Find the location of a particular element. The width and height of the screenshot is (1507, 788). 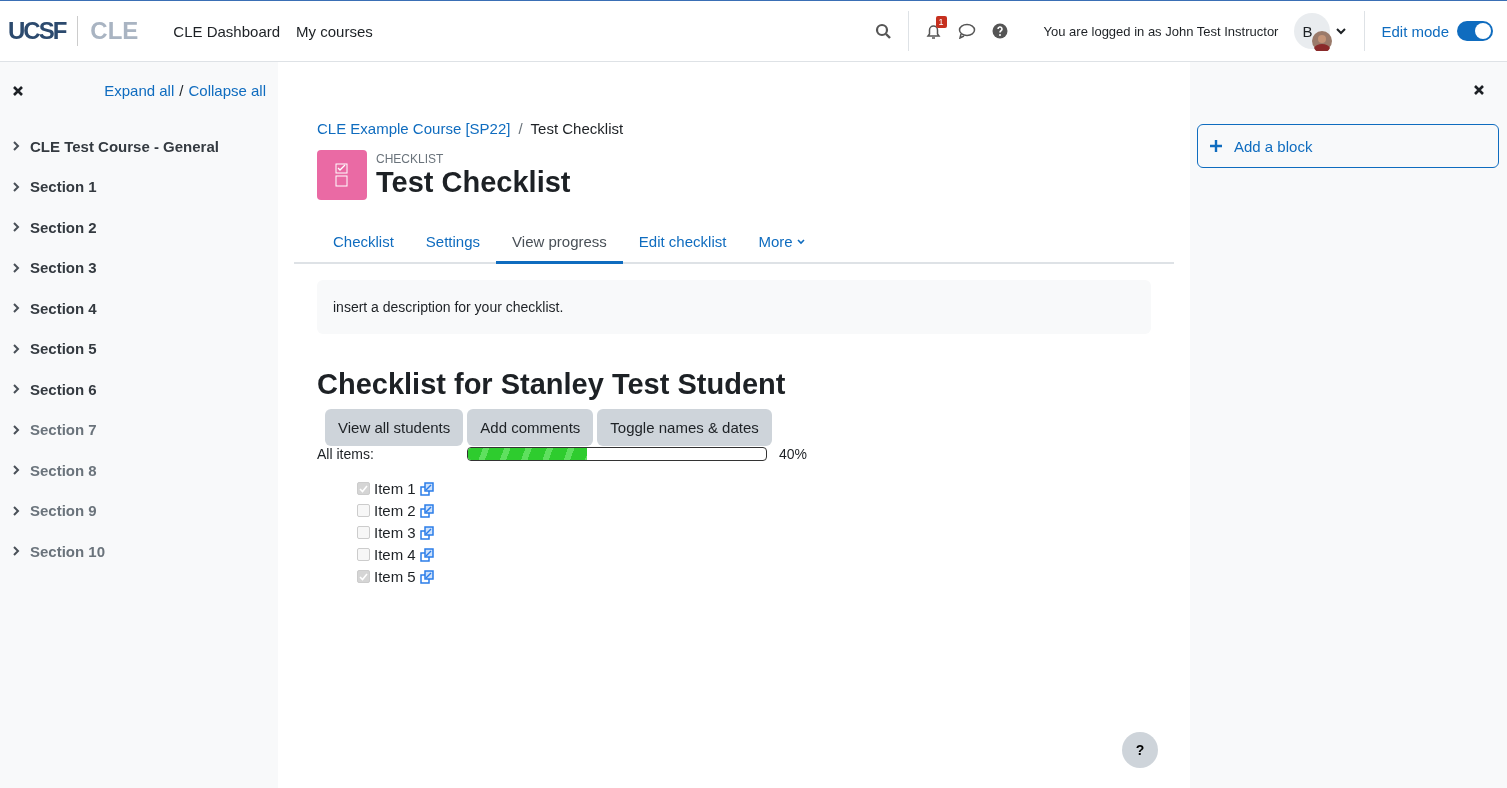

breadcrumb-link: CLE Example Course [SP22] is located at coordinates (414, 128).